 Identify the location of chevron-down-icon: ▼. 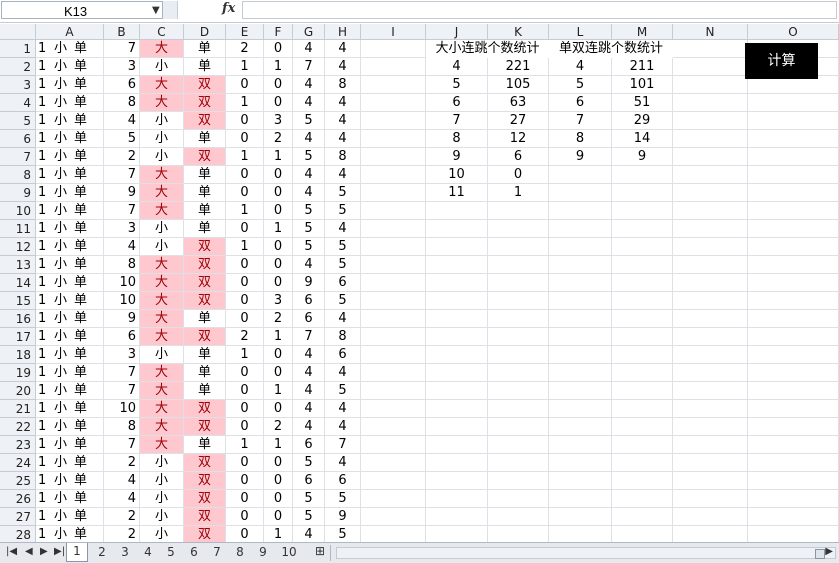
(156, 10).